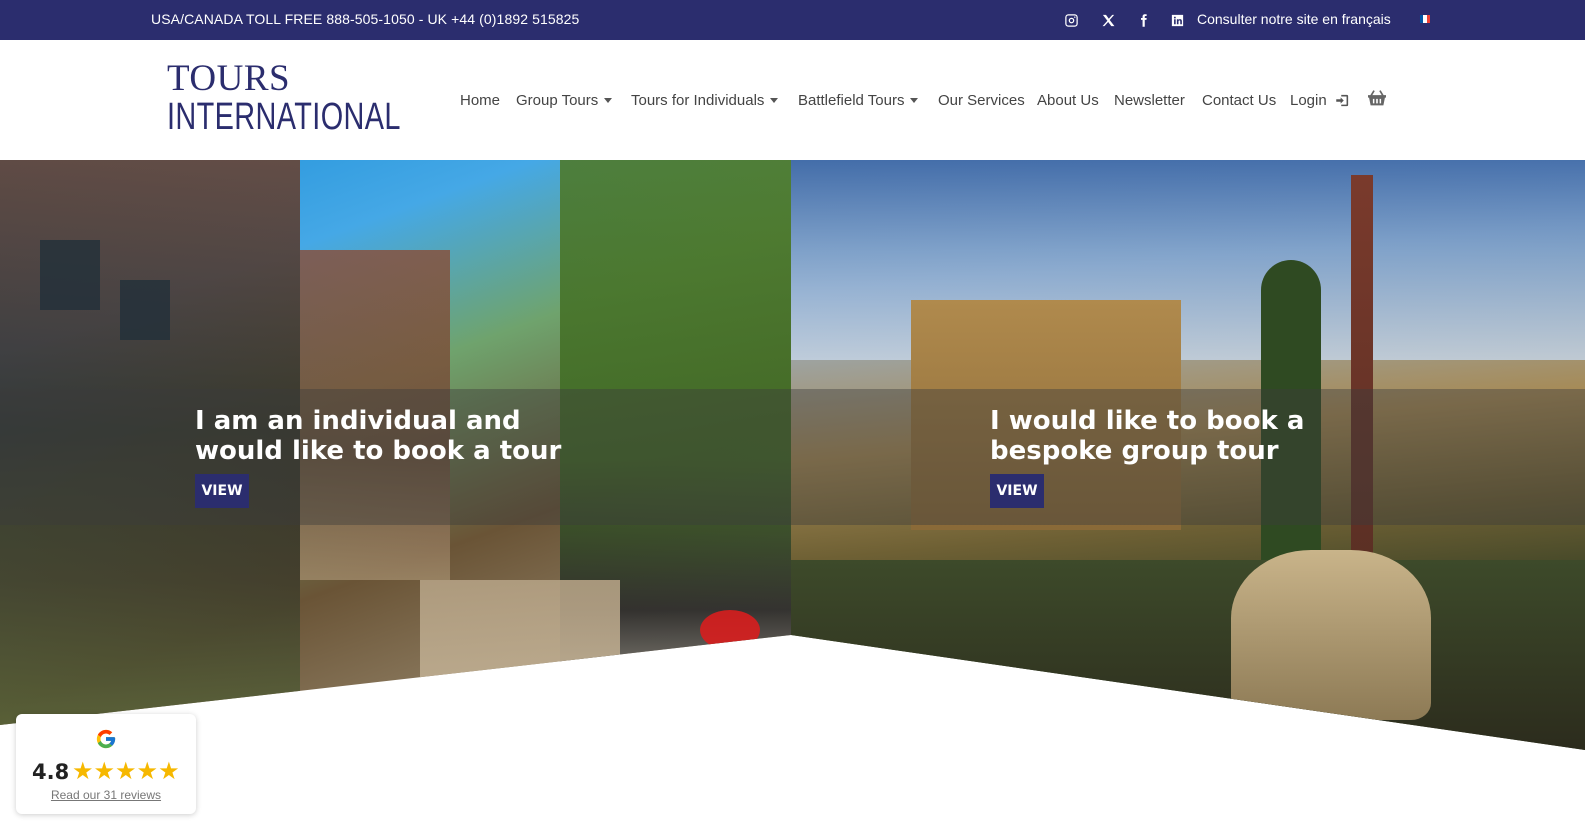 This screenshot has height=840, width=1585. What do you see at coordinates (1071, 20) in the screenshot?
I see `instagram-icon` at bounding box center [1071, 20].